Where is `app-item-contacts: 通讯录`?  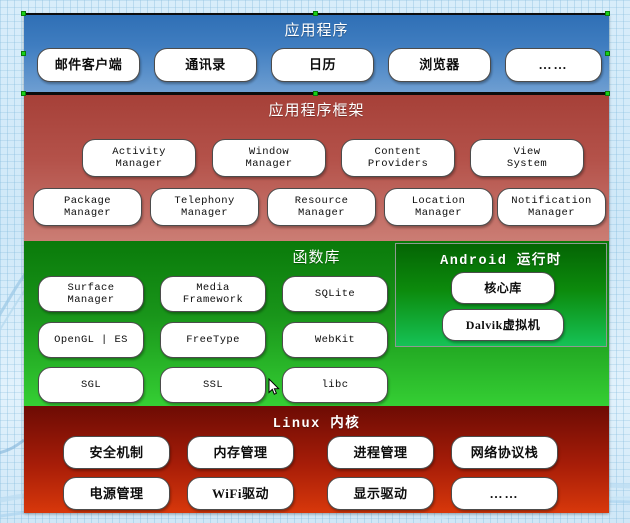
app-item-contacts: 通讯录 is located at coordinates (205, 65).